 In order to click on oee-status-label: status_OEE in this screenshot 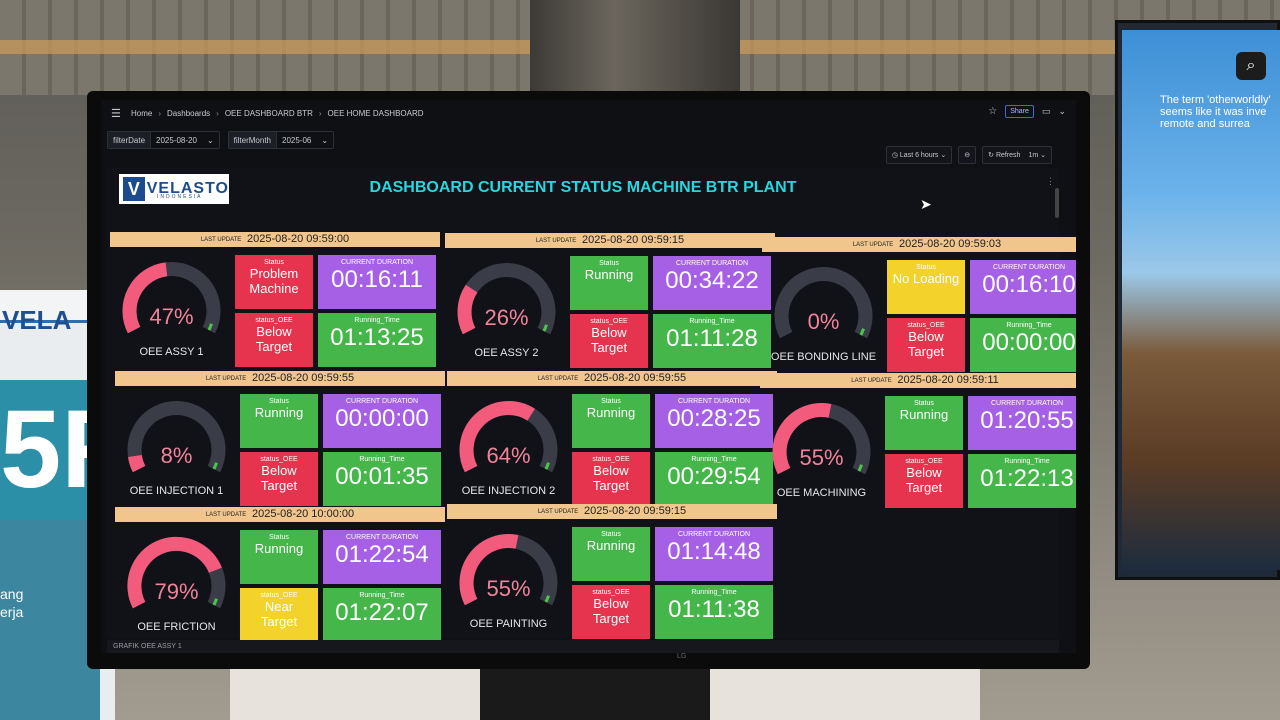, I will do `click(611, 592)`.